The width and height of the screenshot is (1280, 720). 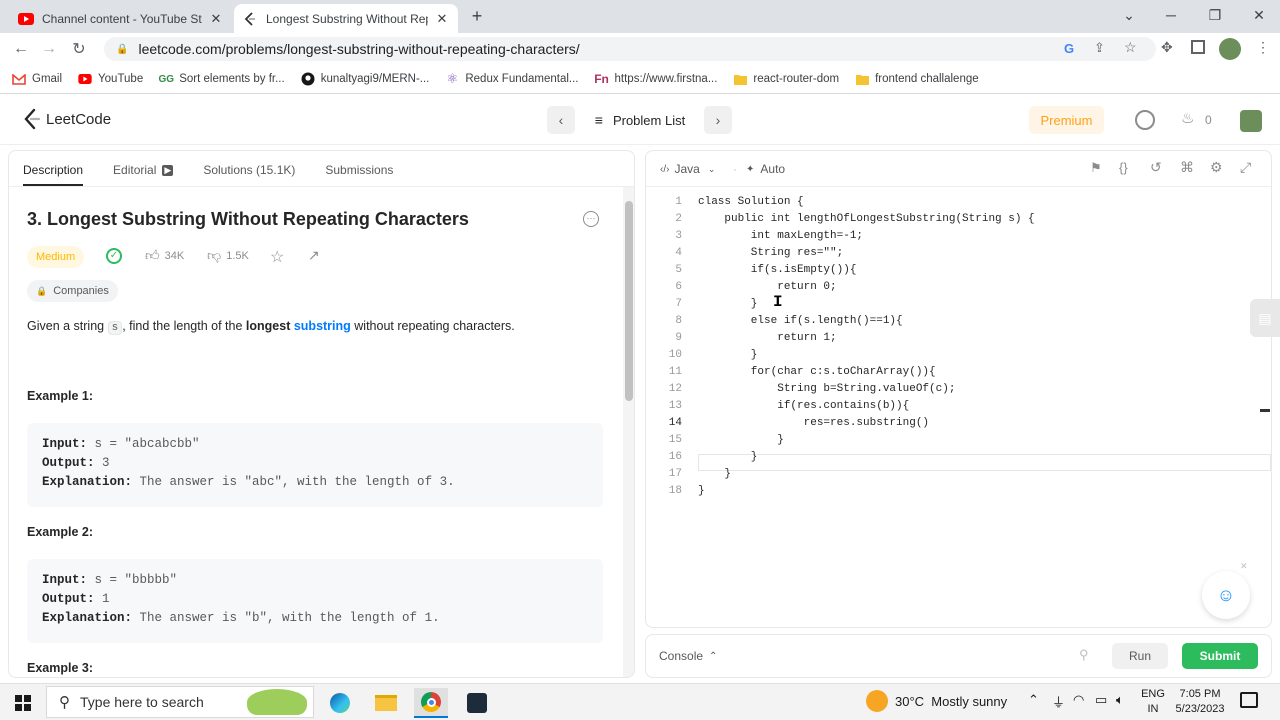 What do you see at coordinates (228, 255) in the screenshot?
I see `dislike-button: 👎︎ 1.5K` at bounding box center [228, 255].